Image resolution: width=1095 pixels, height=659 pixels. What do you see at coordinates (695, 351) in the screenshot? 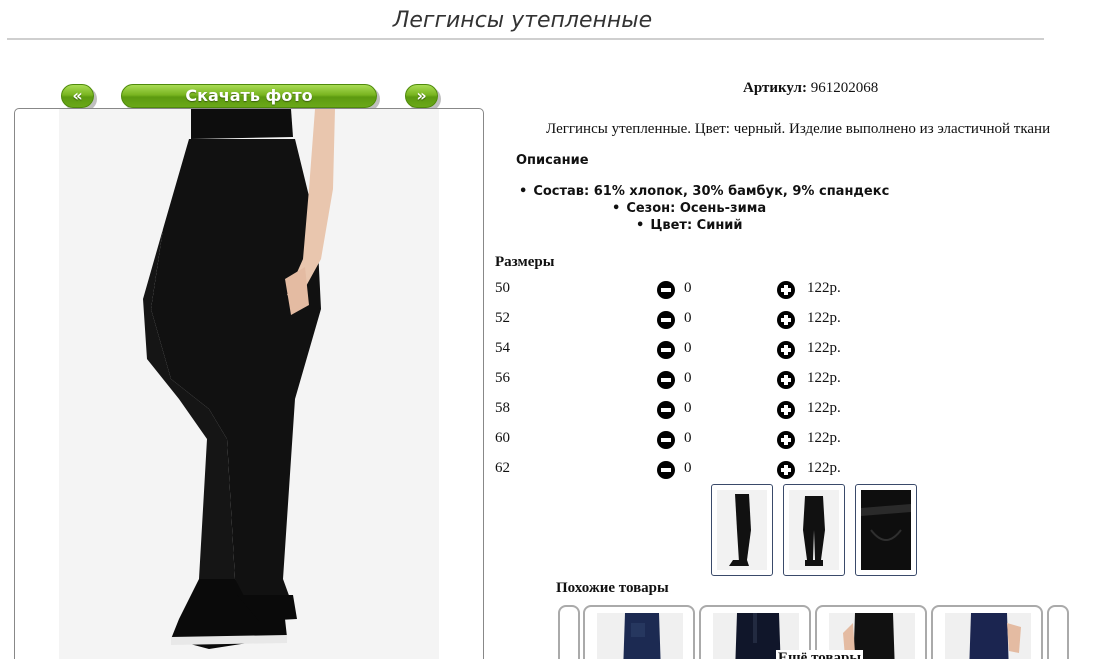
I see `size-row: 54 0 122р.` at bounding box center [695, 351].